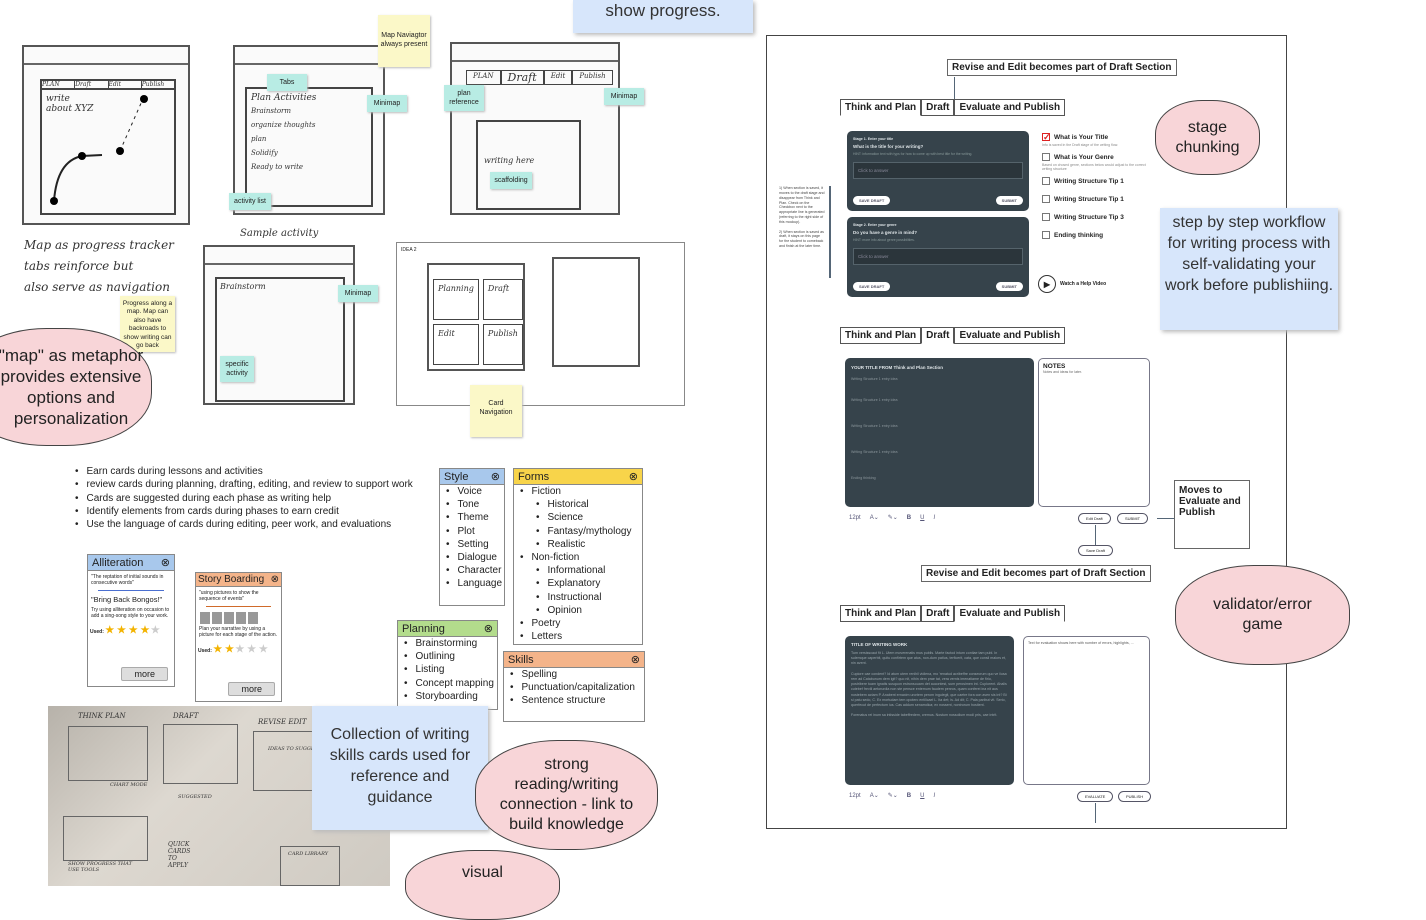 The width and height of the screenshot is (1426, 920). What do you see at coordinates (1046, 137) in the screenshot?
I see `checkbox: ✓` at bounding box center [1046, 137].